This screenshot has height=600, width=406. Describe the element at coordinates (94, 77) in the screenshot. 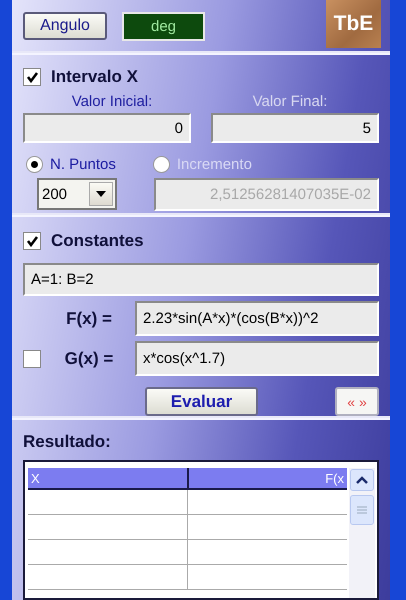

I see `section-title: Intervalo X` at that location.